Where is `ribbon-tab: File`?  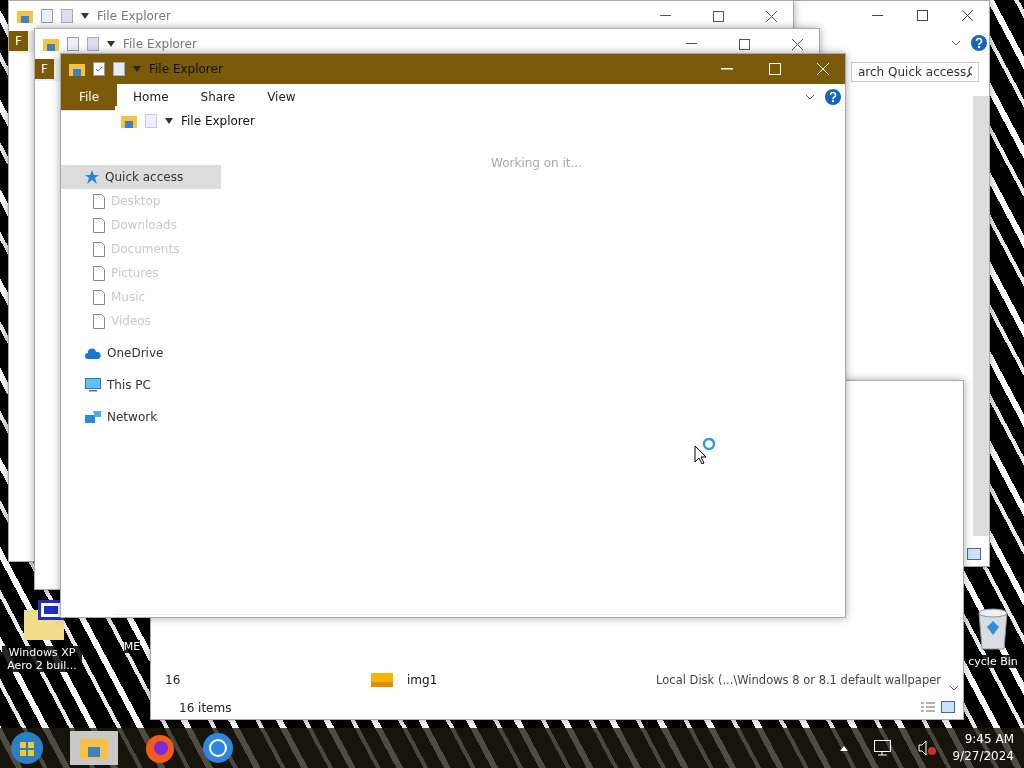
ribbon-tab: File is located at coordinates (89, 97).